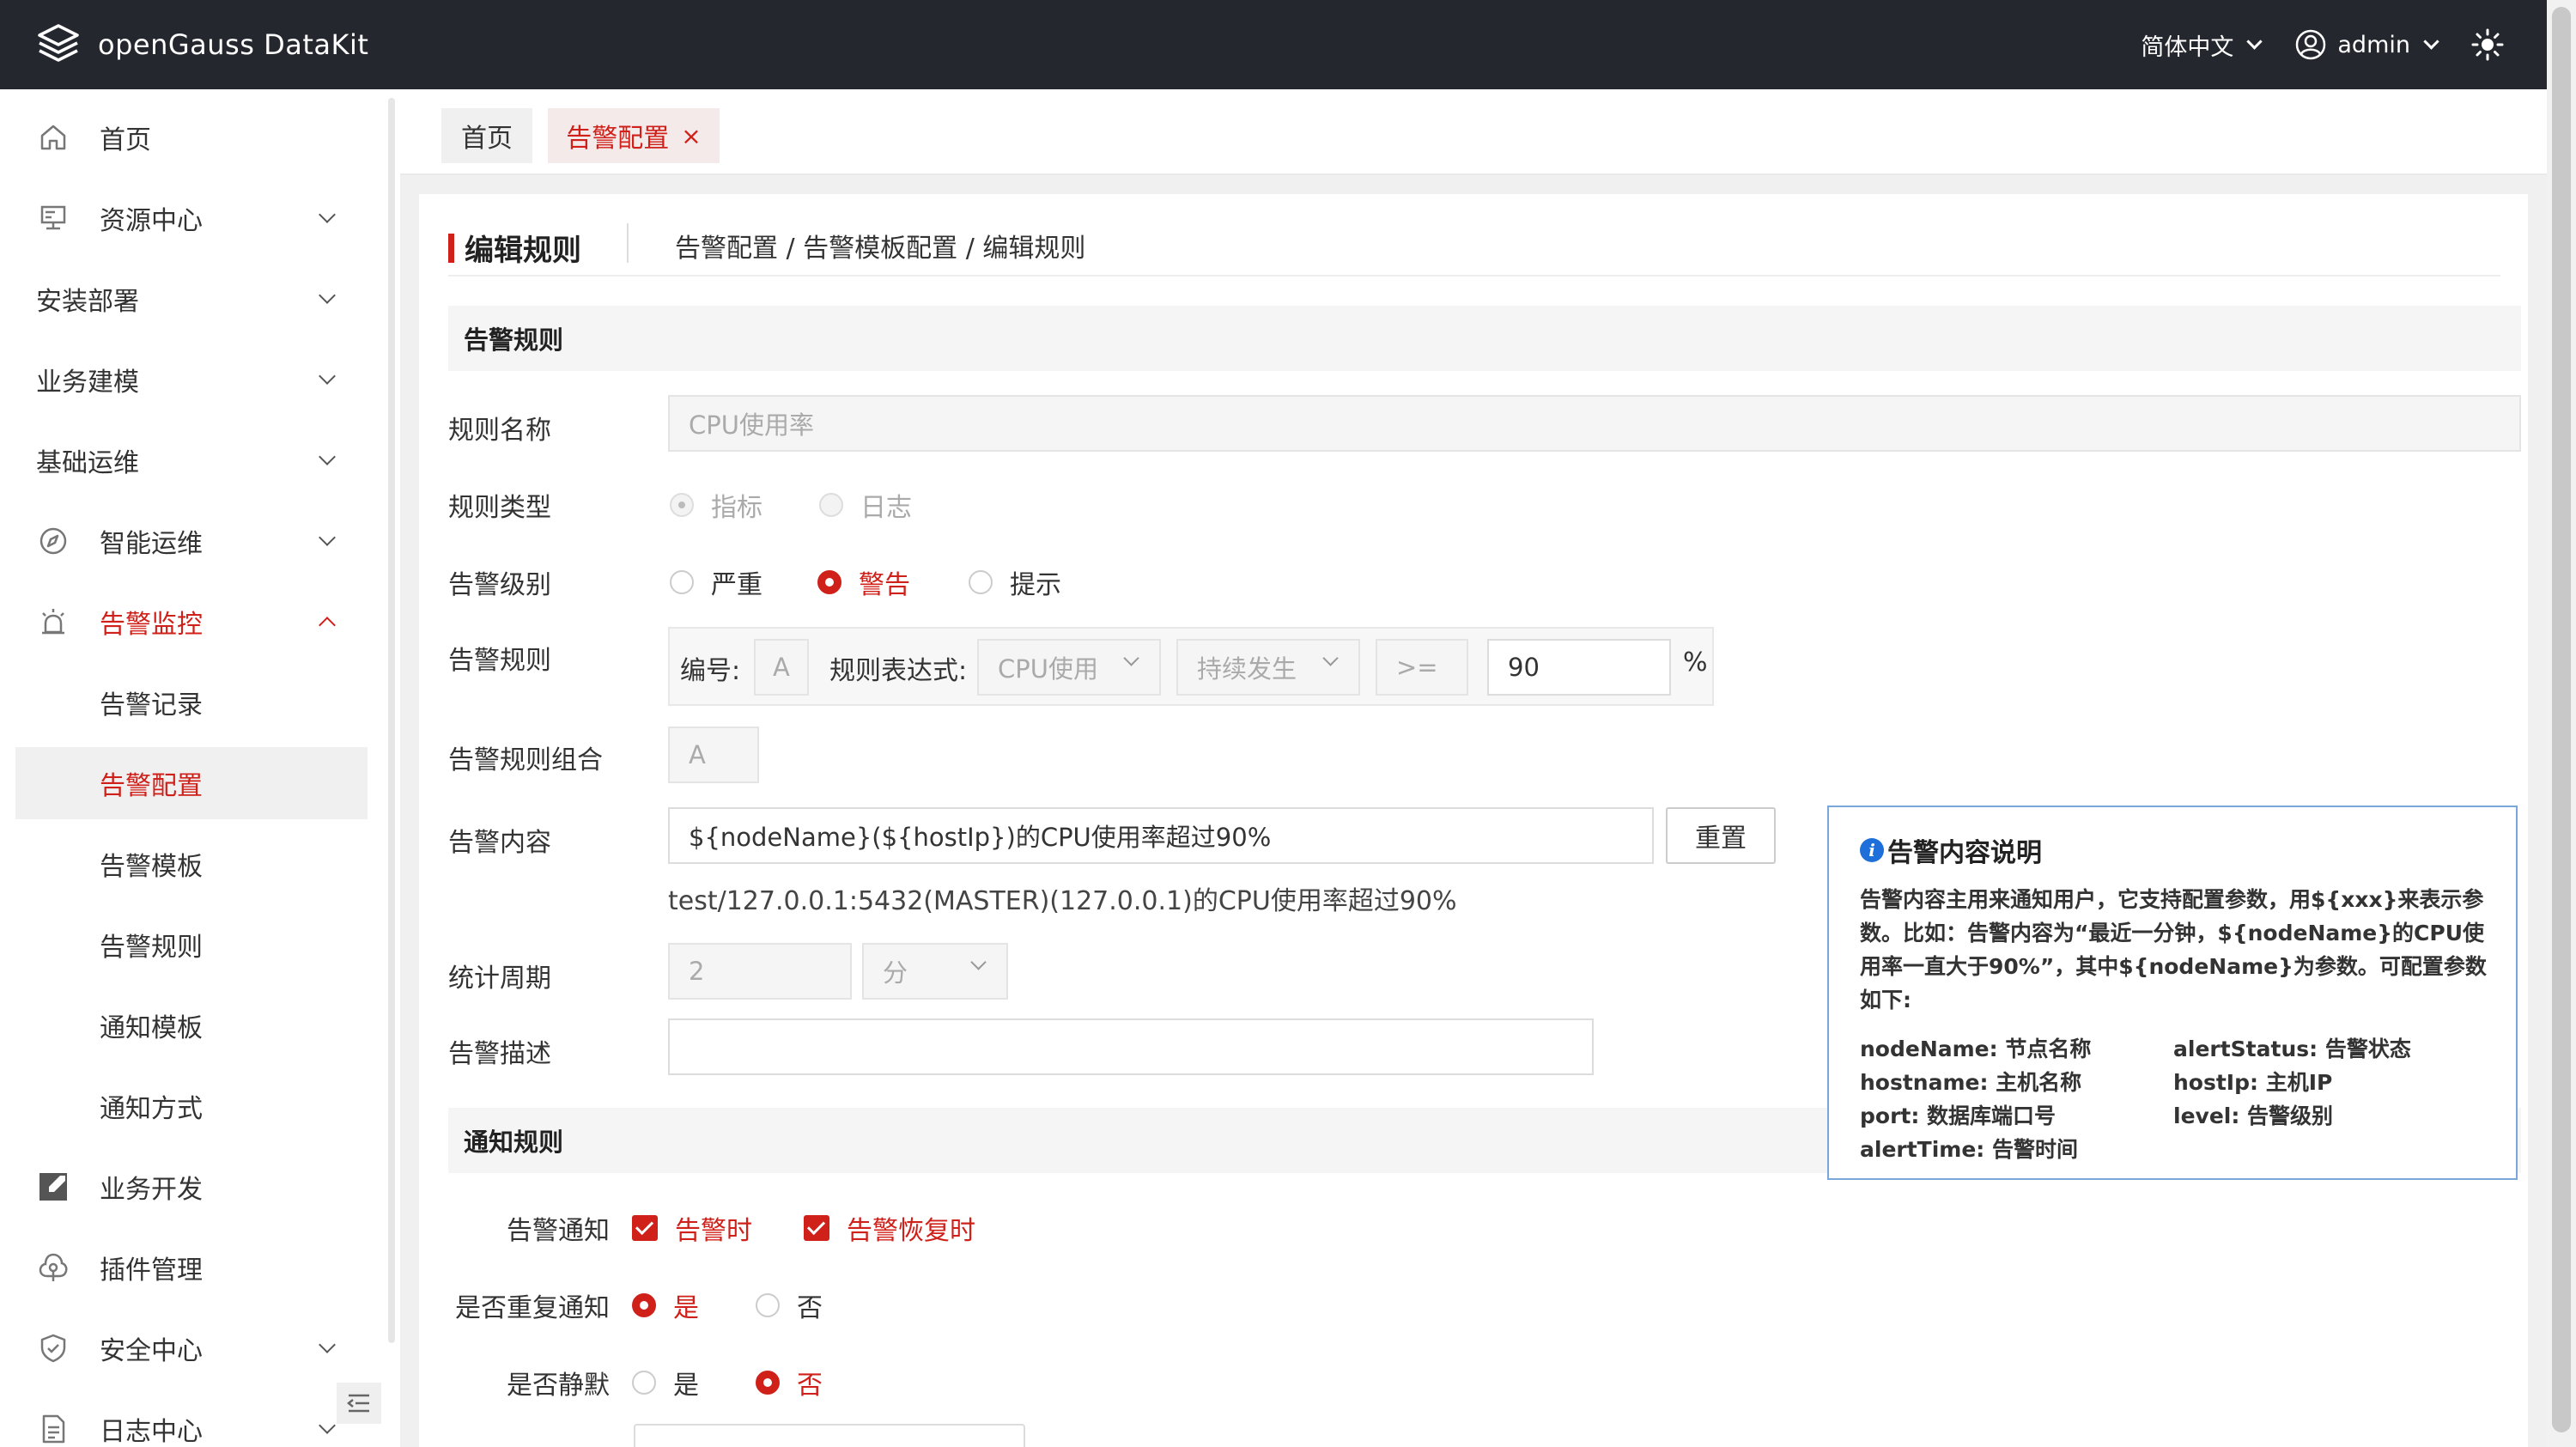 The width and height of the screenshot is (2576, 1447). I want to click on sidebar-scrollbar, so click(391, 720).